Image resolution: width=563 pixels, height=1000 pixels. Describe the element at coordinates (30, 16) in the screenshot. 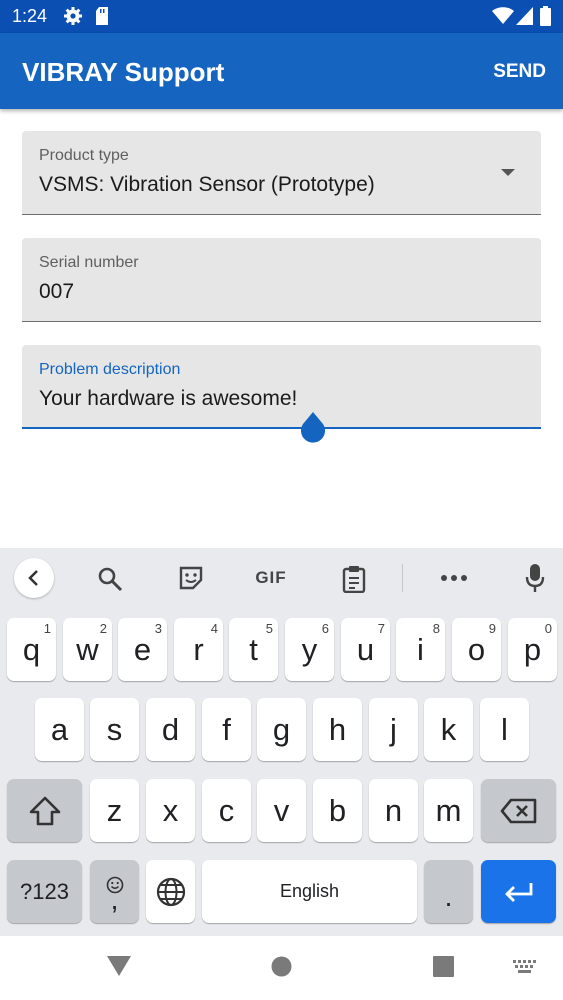

I see `status-time: 1:24` at that location.